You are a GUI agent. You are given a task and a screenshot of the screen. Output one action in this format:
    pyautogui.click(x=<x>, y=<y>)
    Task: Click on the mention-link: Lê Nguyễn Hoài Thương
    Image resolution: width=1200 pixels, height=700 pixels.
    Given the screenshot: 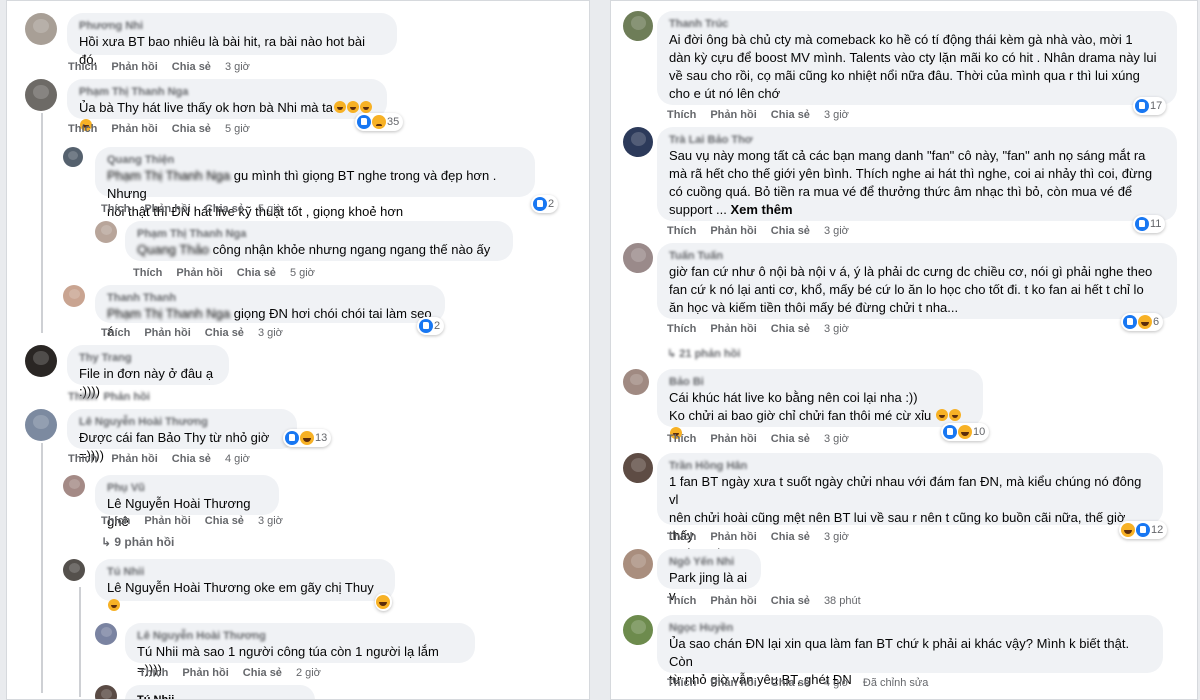 What is the action you would take?
    pyautogui.click(x=178, y=587)
    